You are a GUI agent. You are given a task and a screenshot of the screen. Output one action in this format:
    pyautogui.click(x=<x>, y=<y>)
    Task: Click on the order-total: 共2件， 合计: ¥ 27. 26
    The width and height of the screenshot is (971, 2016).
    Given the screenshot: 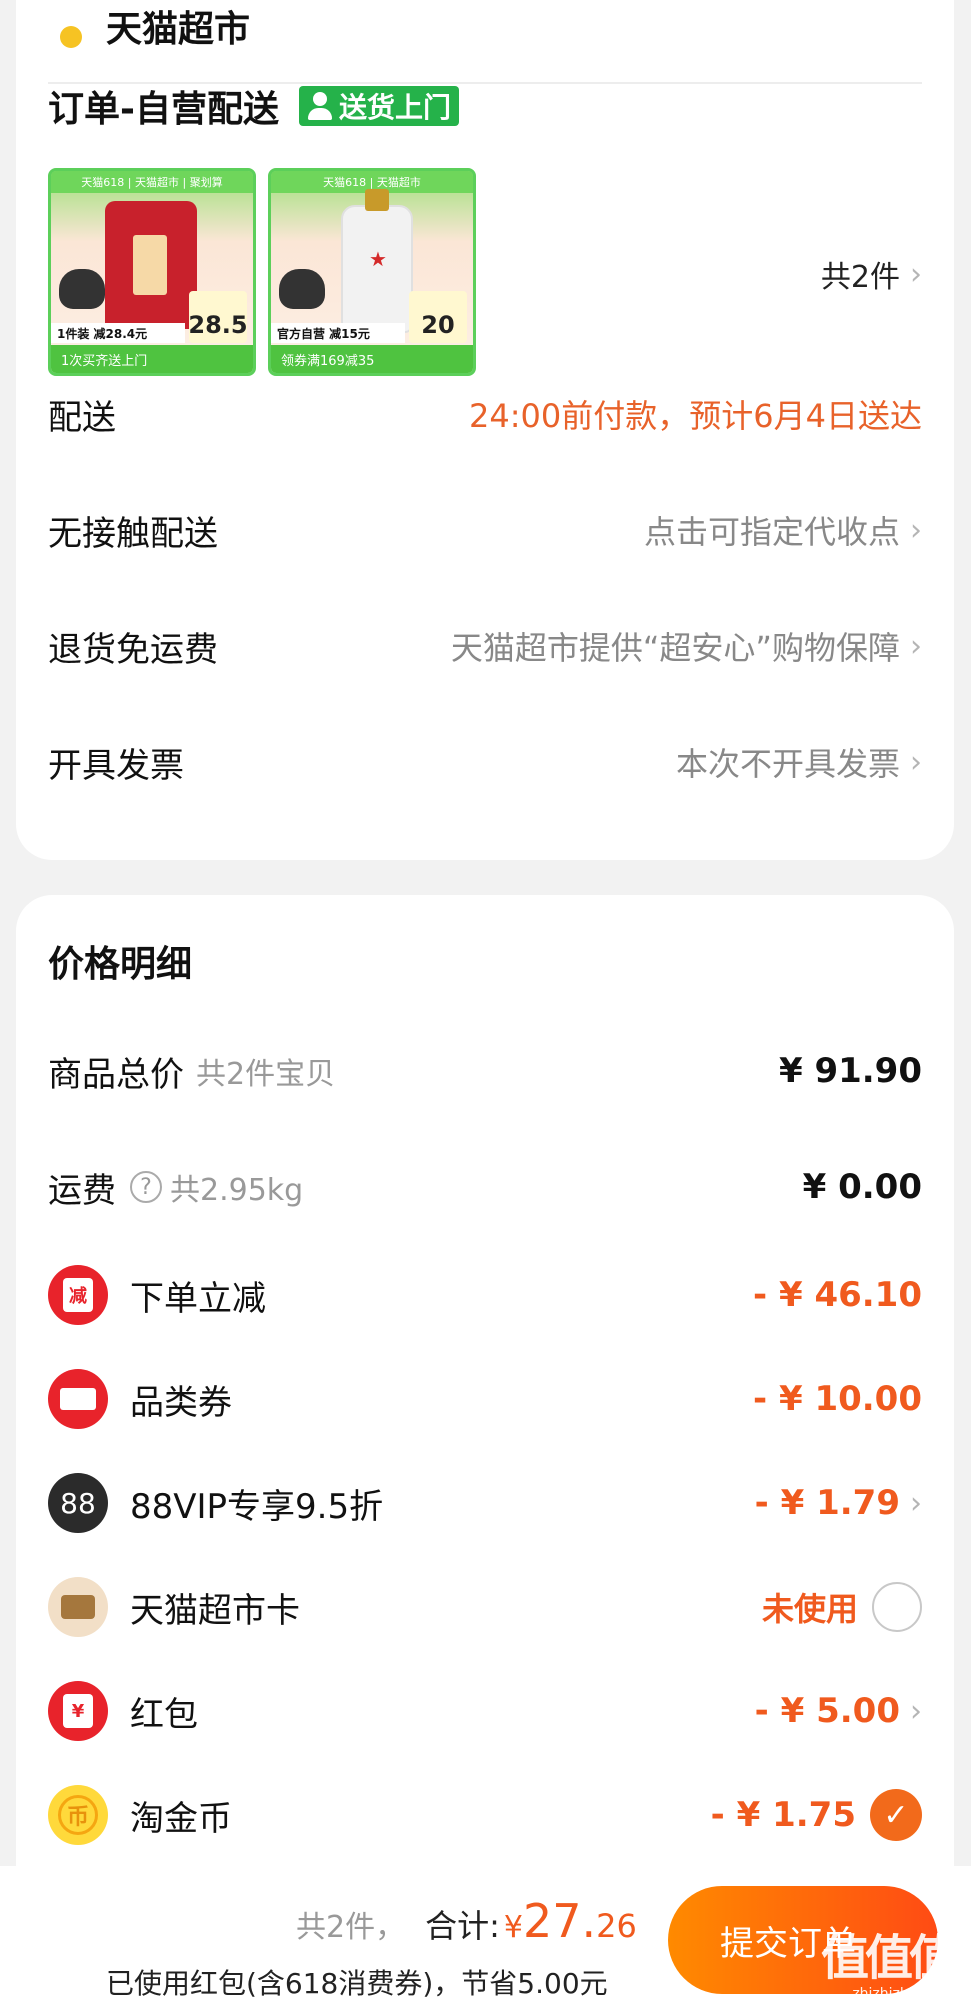 What is the action you would take?
    pyautogui.click(x=466, y=1921)
    